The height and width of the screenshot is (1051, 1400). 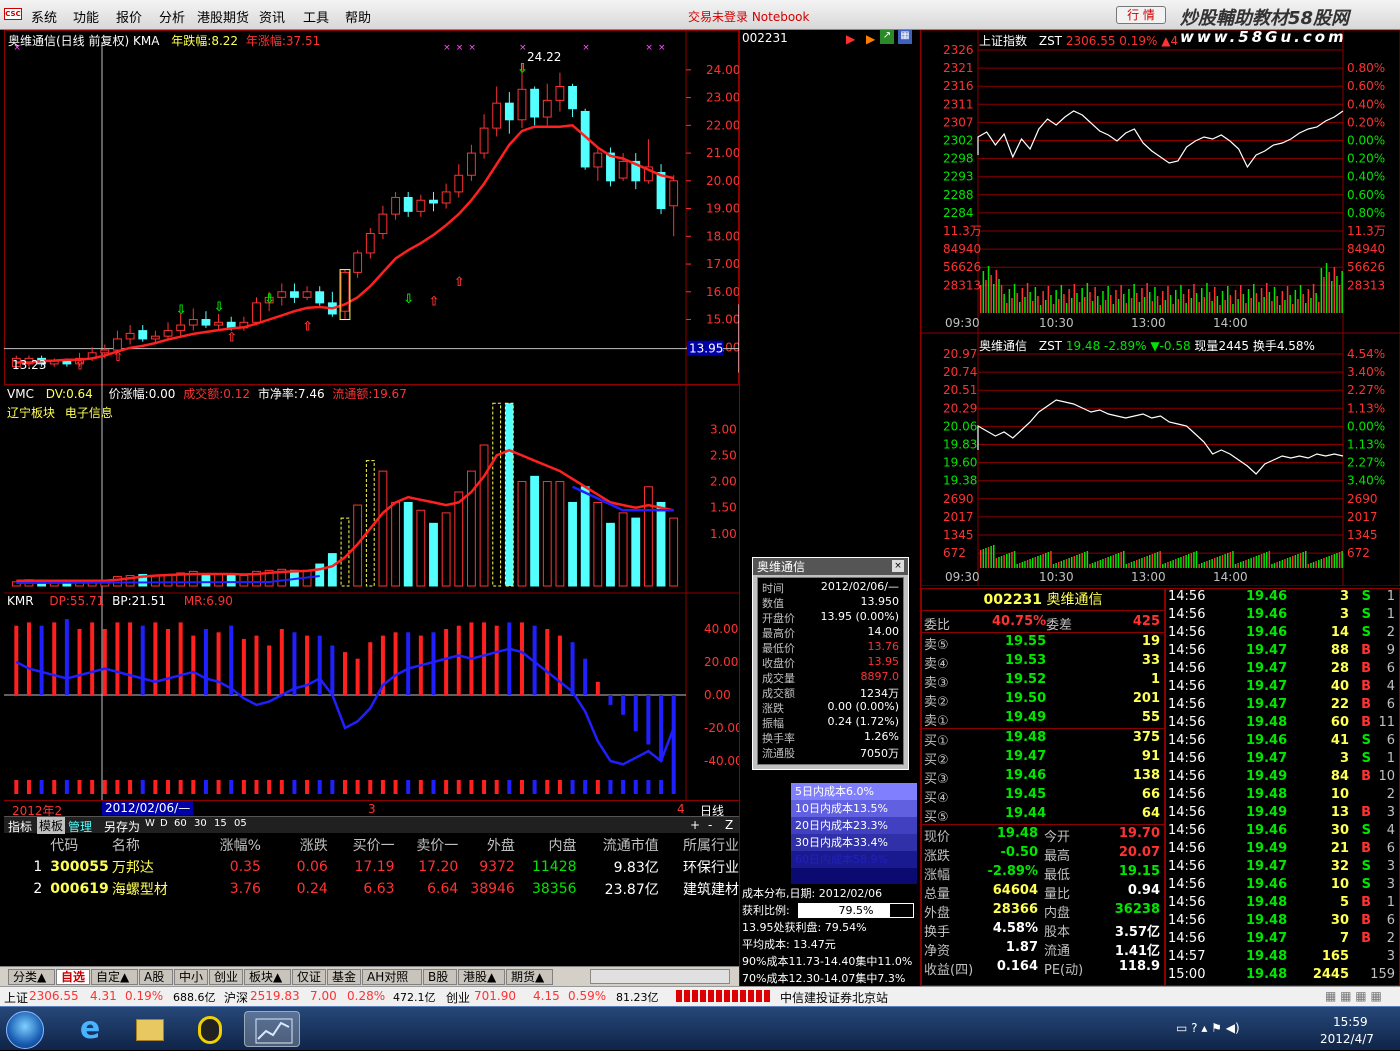 I want to click on col-inner: 内盘, so click(x=546, y=845).